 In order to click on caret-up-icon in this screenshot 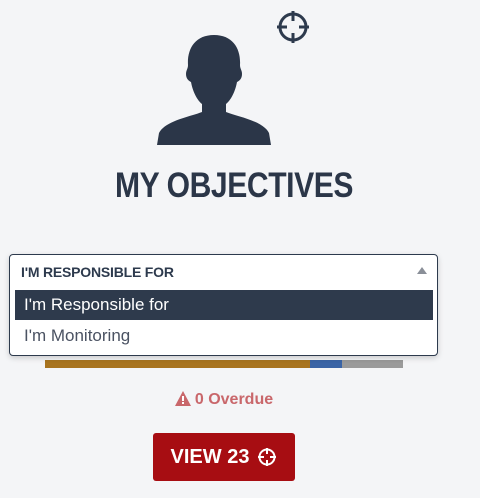, I will do `click(422, 270)`.